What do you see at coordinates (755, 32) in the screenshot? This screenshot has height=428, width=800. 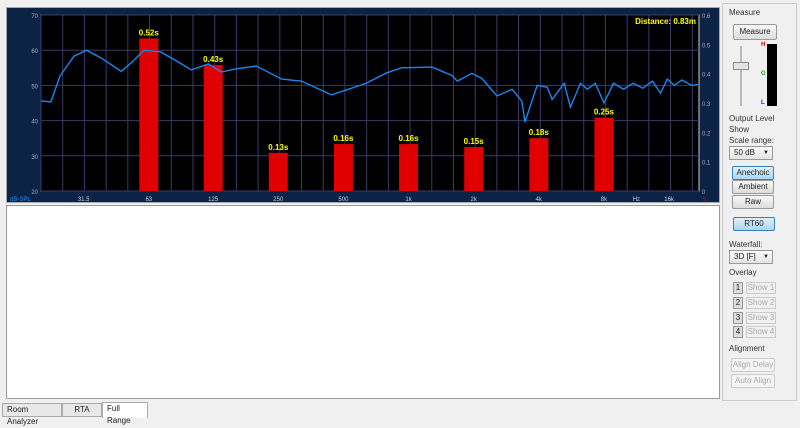 I see `measure-button: Measure` at bounding box center [755, 32].